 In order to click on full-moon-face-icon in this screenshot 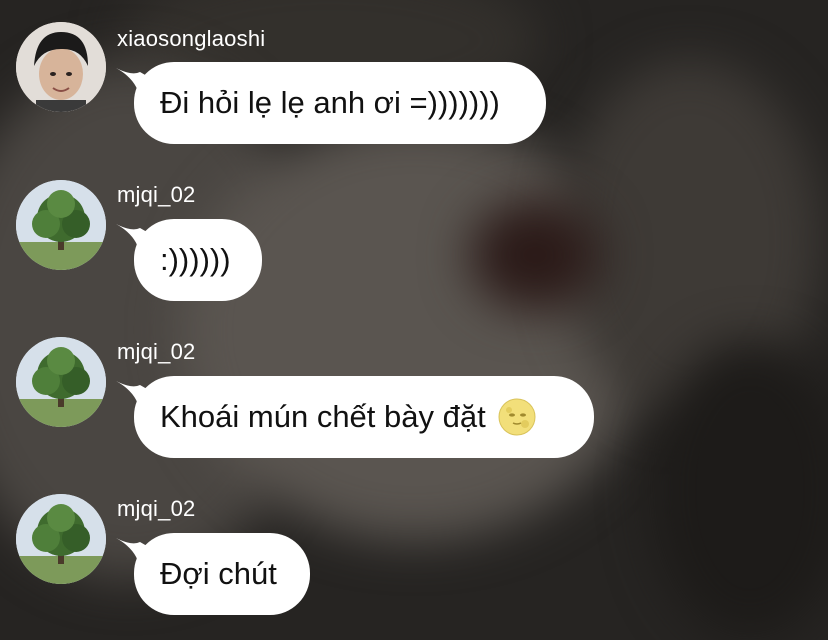, I will do `click(517, 417)`.